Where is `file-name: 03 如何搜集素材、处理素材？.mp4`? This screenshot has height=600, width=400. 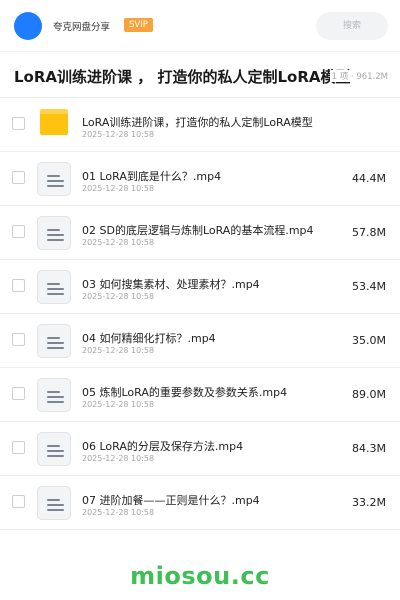 file-name: 03 如何搜集素材、处理素材？.mp4 is located at coordinates (171, 284).